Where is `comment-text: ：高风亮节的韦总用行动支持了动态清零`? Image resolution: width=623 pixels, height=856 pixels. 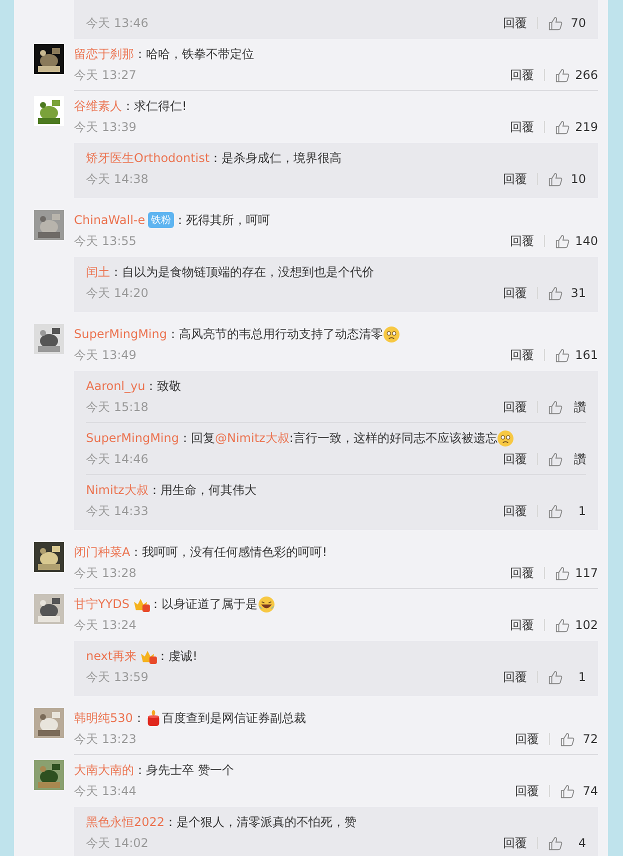 comment-text: ：高风亮节的韦总用行动支持了动态清零 is located at coordinates (283, 334).